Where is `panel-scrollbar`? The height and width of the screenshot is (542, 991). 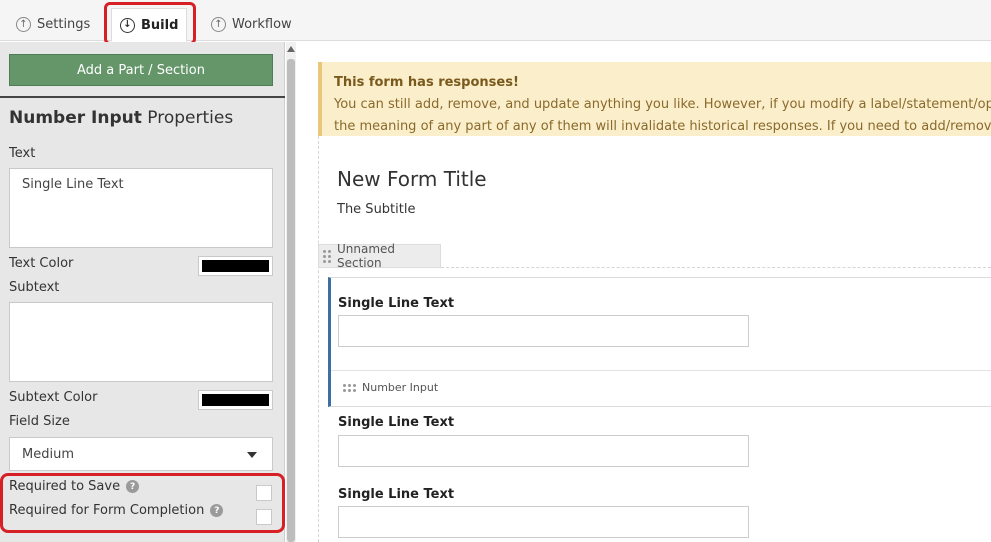 panel-scrollbar is located at coordinates (291, 292).